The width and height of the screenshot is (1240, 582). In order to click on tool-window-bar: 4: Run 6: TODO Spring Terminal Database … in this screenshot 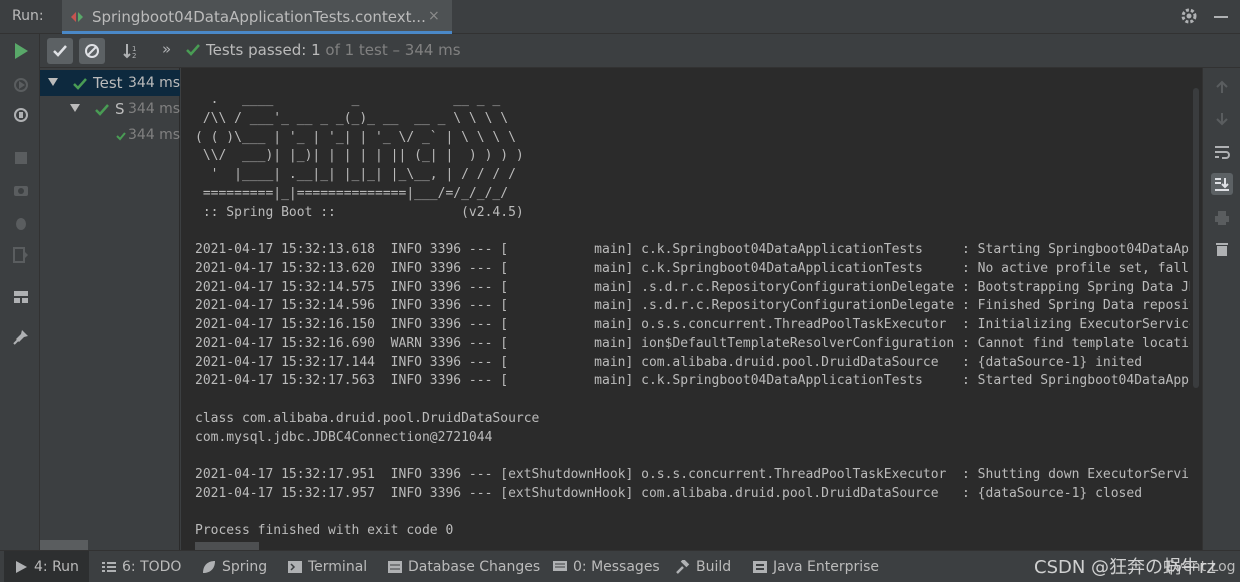, I will do `click(620, 566)`.